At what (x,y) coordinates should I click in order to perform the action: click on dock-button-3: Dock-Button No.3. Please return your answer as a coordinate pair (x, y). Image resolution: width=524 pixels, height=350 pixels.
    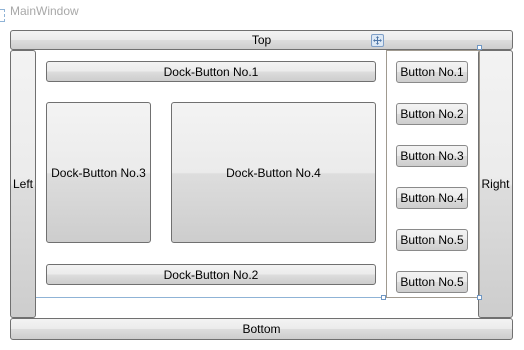
    Looking at the image, I should click on (98, 172).